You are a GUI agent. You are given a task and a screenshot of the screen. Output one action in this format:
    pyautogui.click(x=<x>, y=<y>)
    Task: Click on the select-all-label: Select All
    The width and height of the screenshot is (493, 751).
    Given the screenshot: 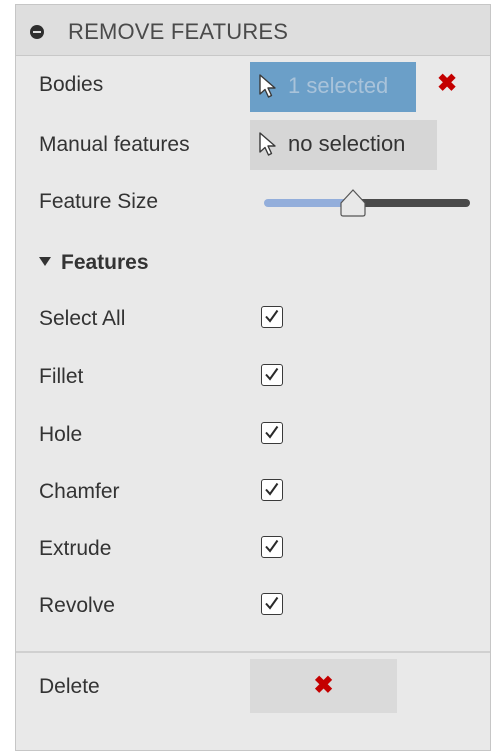 What is the action you would take?
    pyautogui.click(x=82, y=318)
    